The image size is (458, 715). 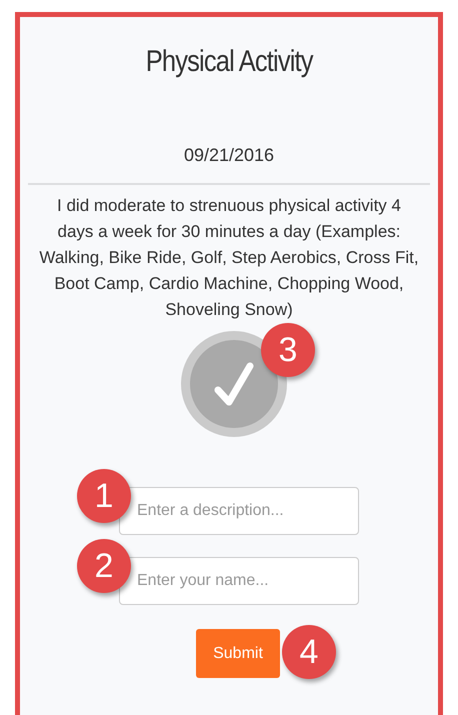 What do you see at coordinates (229, 155) in the screenshot?
I see `date-text: 09/21/2016` at bounding box center [229, 155].